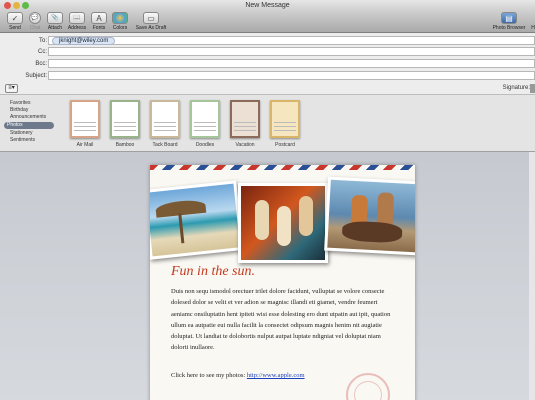 This screenshot has width=535, height=400. Describe the element at coordinates (16, 5) in the screenshot. I see `minimize-window-button` at that location.